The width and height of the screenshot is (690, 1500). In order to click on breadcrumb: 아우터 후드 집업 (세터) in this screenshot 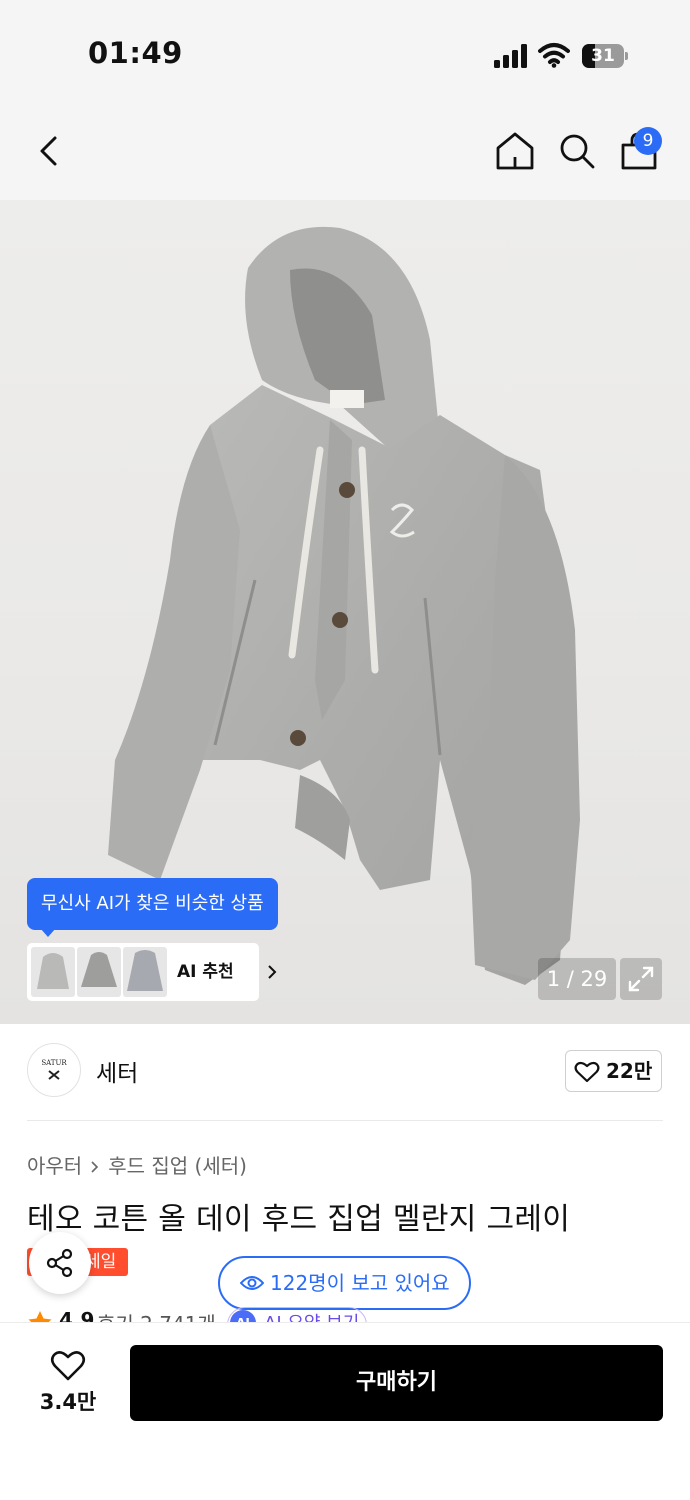, I will do `click(137, 1164)`.